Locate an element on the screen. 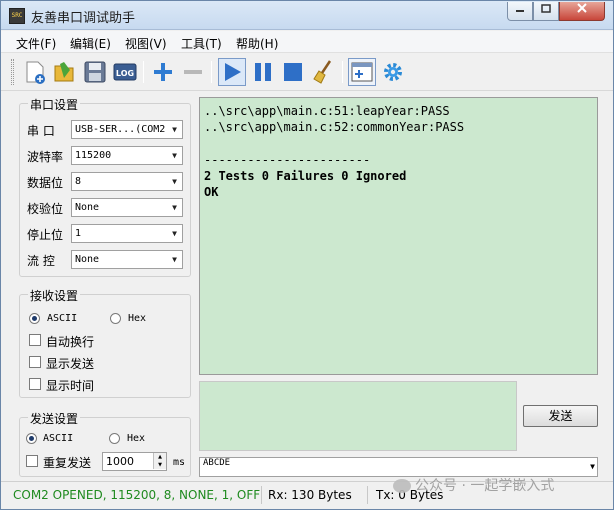  title-bar: SRC 友善串口调试助手 is located at coordinates (307, 15).